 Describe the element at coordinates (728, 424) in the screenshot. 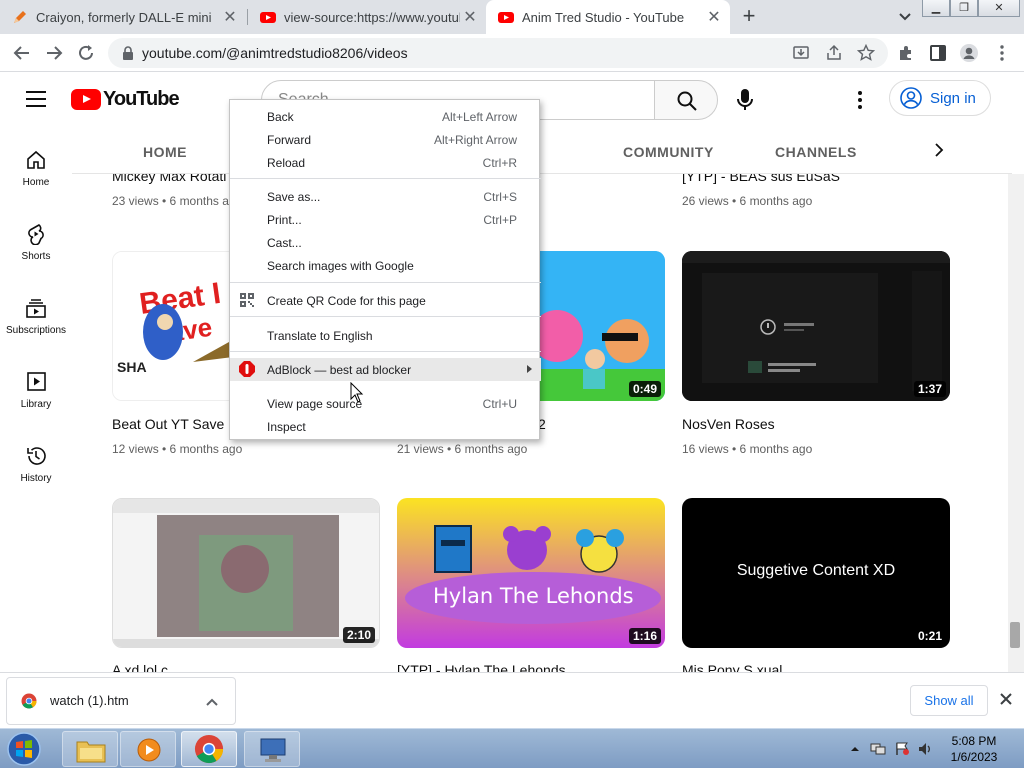

I see `video-title: NosVen Roses` at that location.